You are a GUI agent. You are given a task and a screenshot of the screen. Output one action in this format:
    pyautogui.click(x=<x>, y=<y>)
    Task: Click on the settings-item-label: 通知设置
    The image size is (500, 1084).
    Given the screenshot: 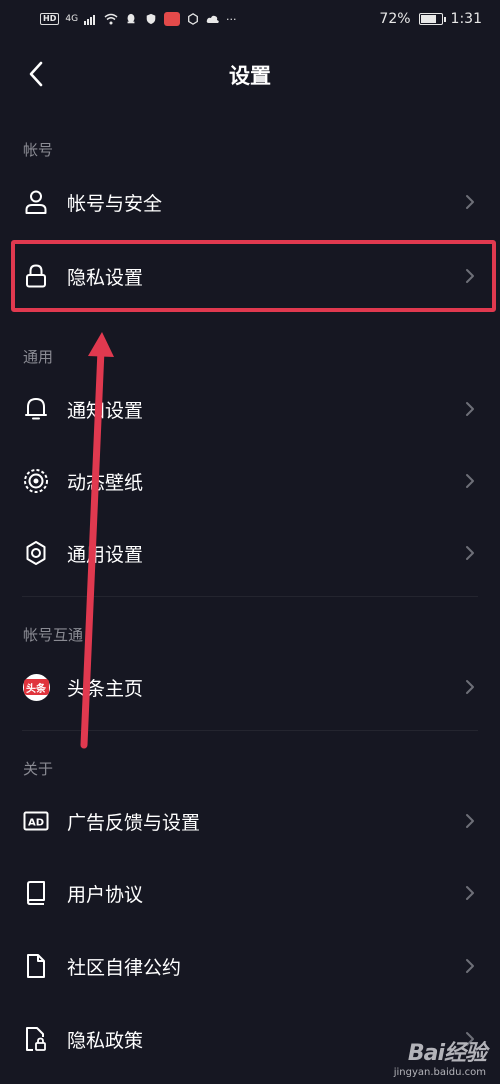 What is the action you would take?
    pyautogui.click(x=105, y=410)
    